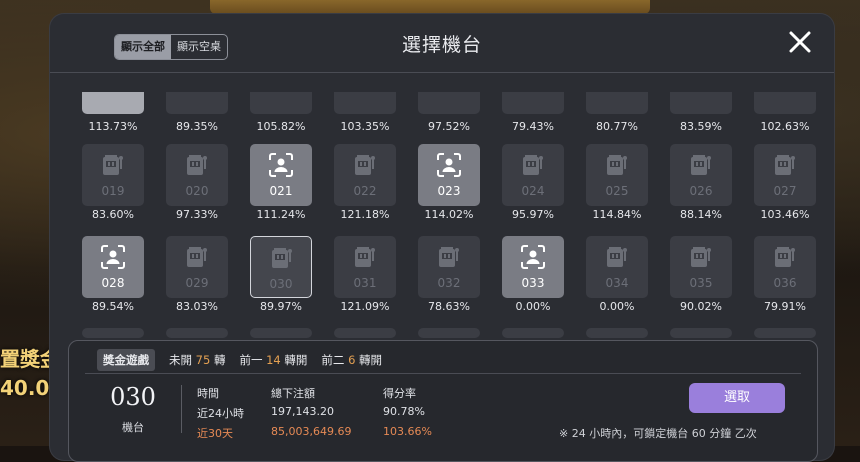  I want to click on machine-cell: 019 83.60%, so click(112, 186).